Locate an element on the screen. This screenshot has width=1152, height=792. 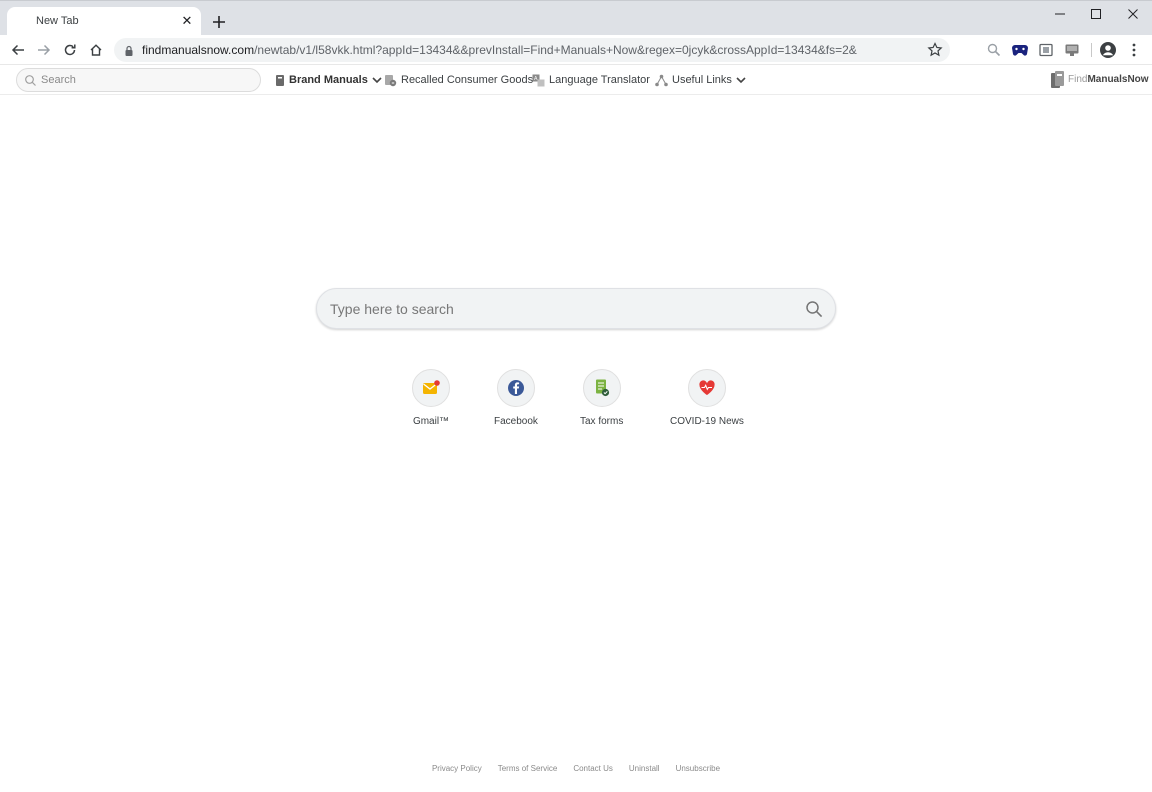
maximize-window-icon is located at coordinates (1096, 14).